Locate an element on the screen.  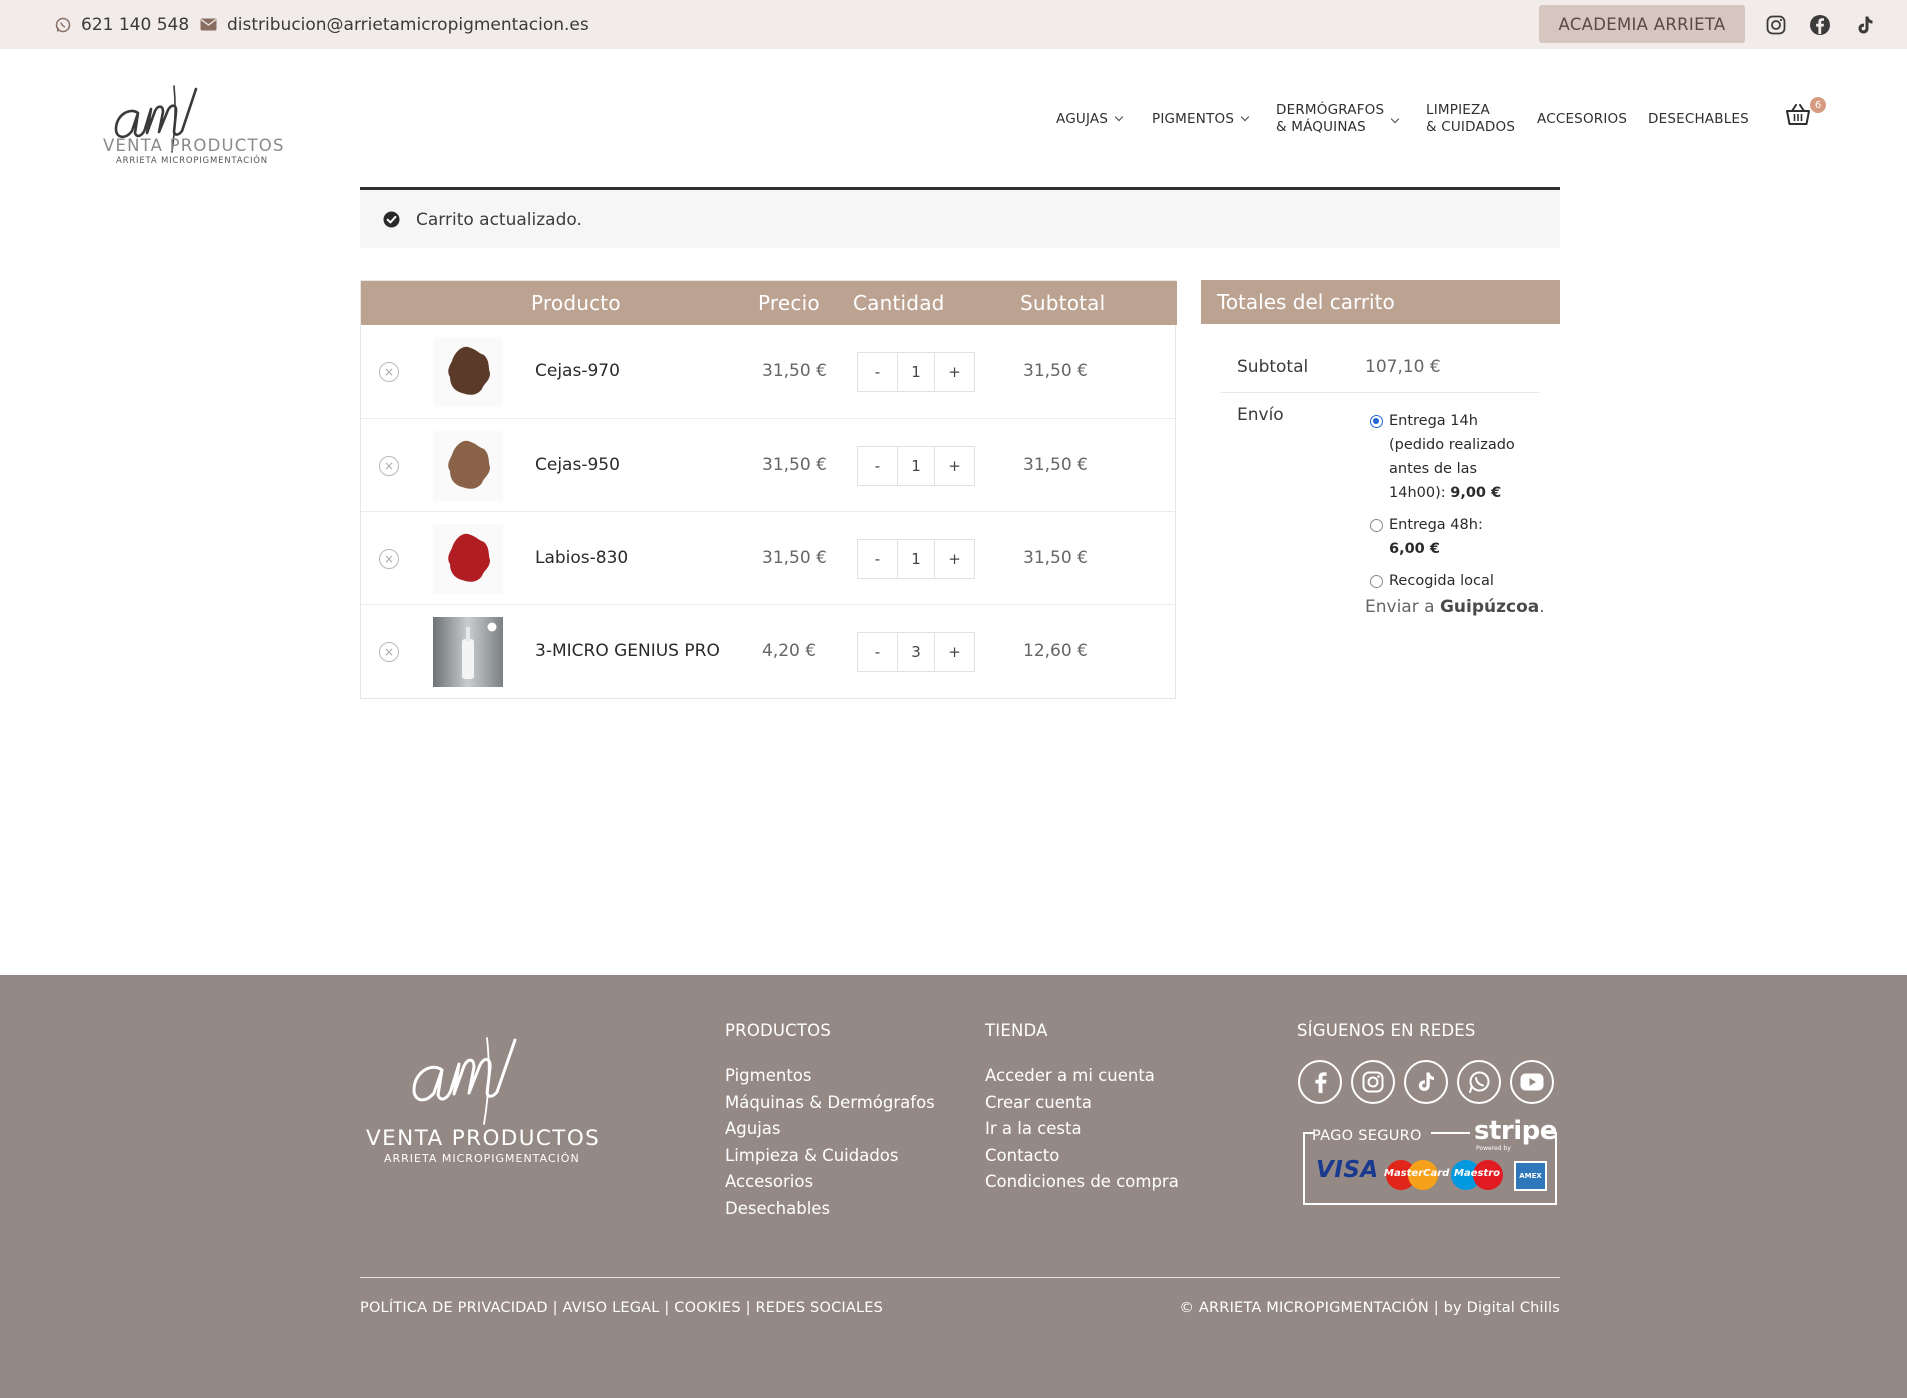
cart-row: × Cejas-950 31,50 € - 1 + 31,50 € is located at coordinates (769, 464).